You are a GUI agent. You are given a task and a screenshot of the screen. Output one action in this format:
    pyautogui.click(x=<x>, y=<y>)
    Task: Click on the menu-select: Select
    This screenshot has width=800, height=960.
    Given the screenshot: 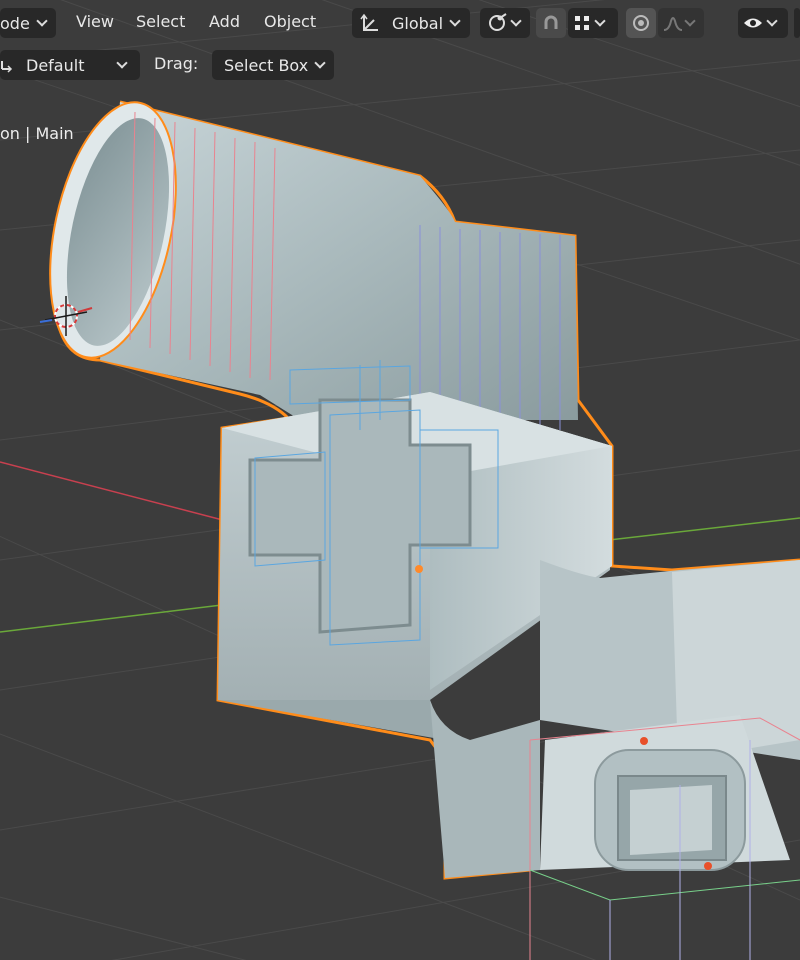 What is the action you would take?
    pyautogui.click(x=160, y=21)
    